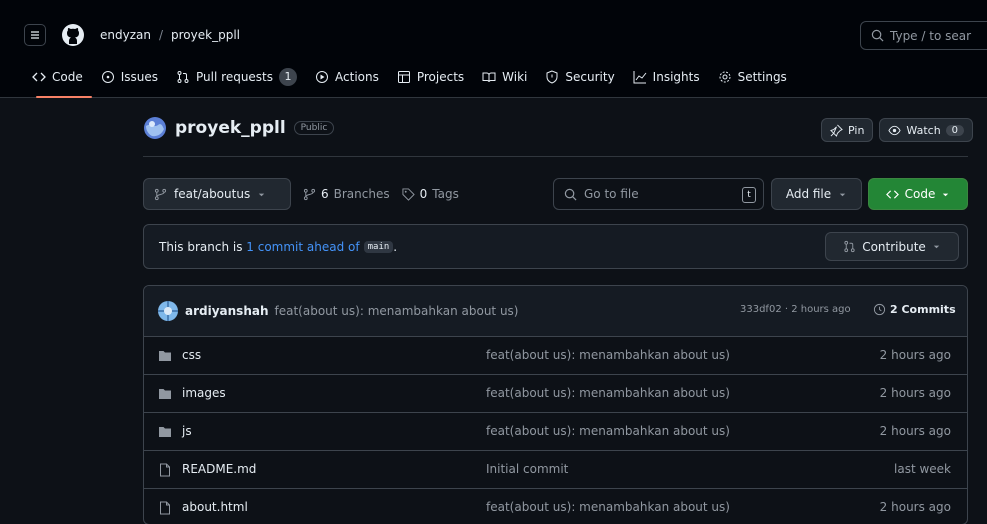  I want to click on tab-settings: Settings, so click(752, 77).